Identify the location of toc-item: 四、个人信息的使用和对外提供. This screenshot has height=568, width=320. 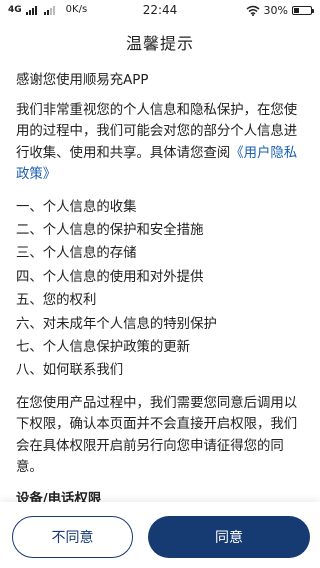
(110, 277).